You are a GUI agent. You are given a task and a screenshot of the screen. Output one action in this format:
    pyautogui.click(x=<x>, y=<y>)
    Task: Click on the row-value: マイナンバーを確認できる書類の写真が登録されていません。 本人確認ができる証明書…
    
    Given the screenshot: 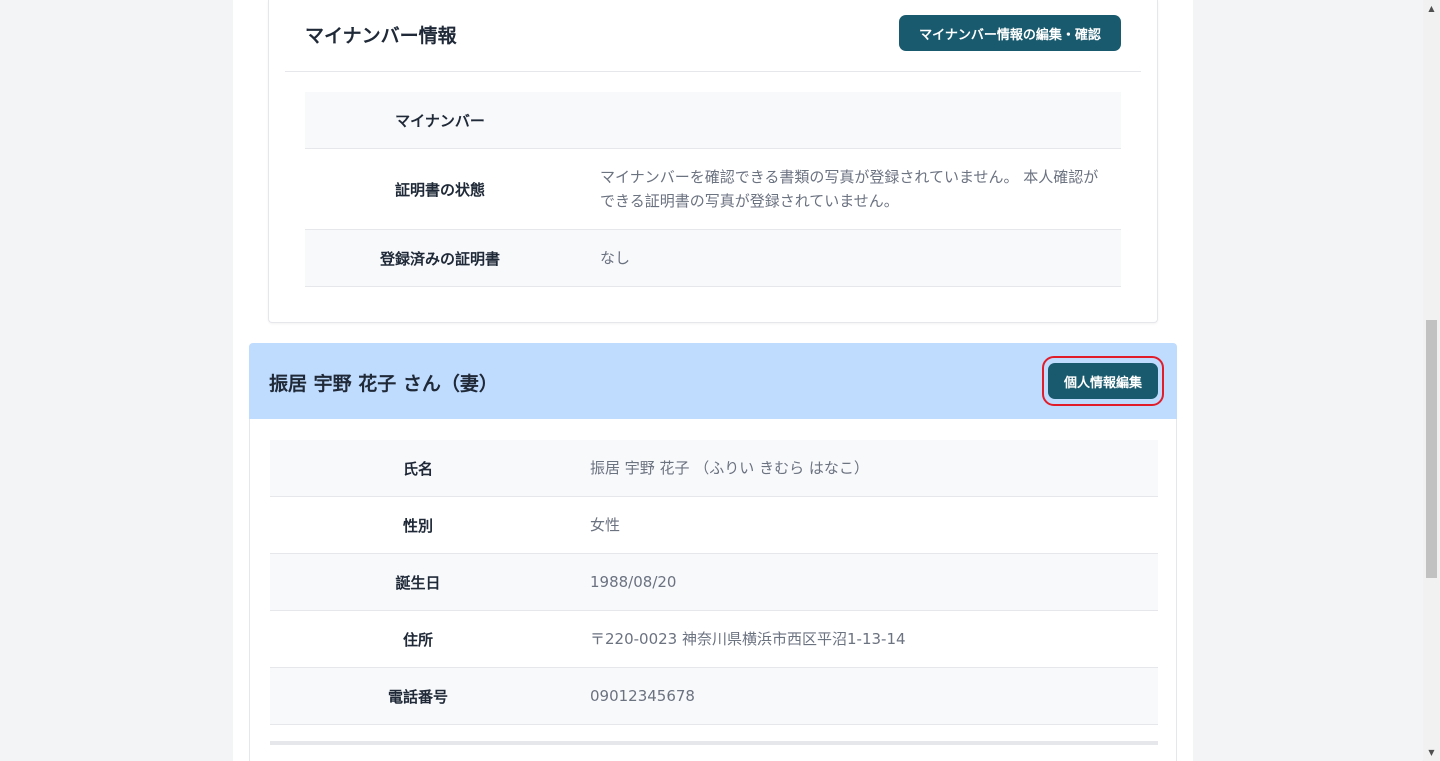 What is the action you would take?
    pyautogui.click(x=849, y=189)
    